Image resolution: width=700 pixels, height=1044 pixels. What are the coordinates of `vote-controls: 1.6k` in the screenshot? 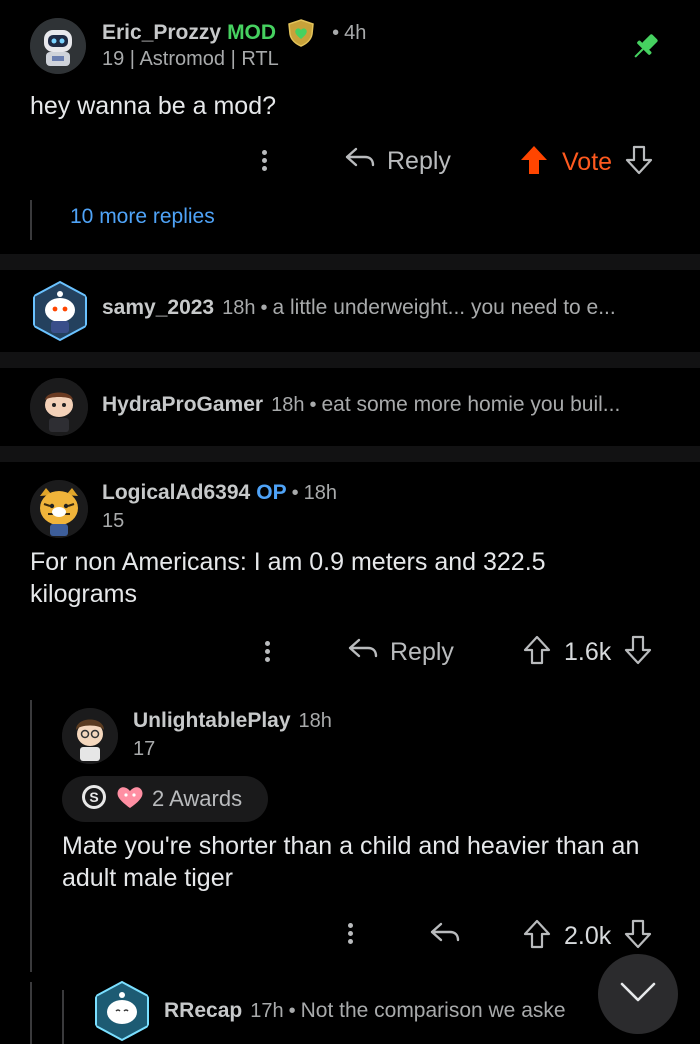 It's located at (587, 652).